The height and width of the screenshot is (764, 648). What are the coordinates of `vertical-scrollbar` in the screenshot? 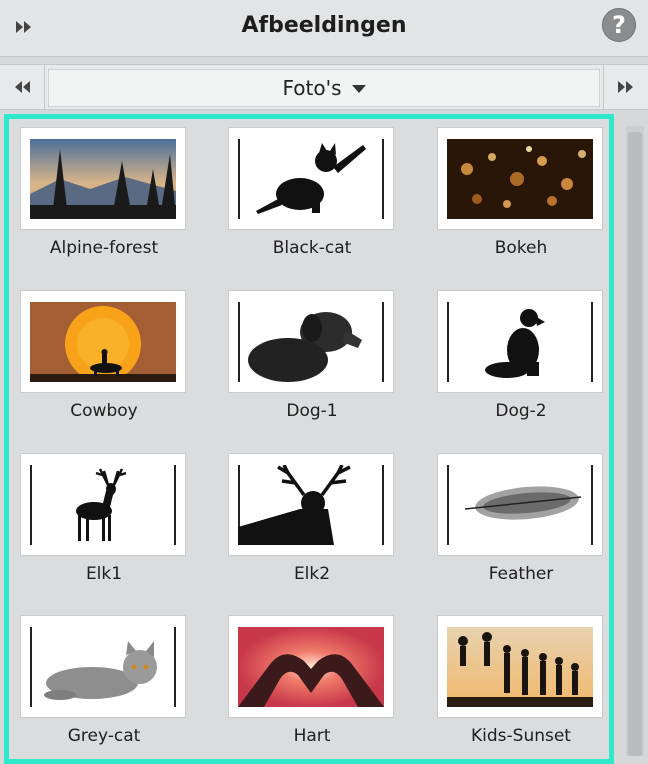 It's located at (635, 441).